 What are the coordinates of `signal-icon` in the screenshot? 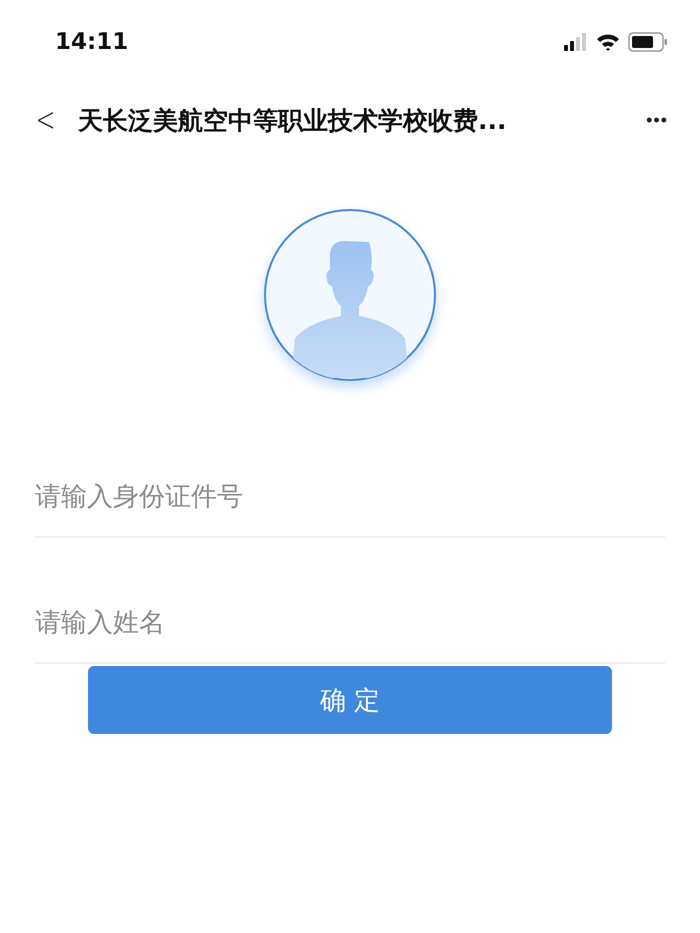 It's located at (576, 42).